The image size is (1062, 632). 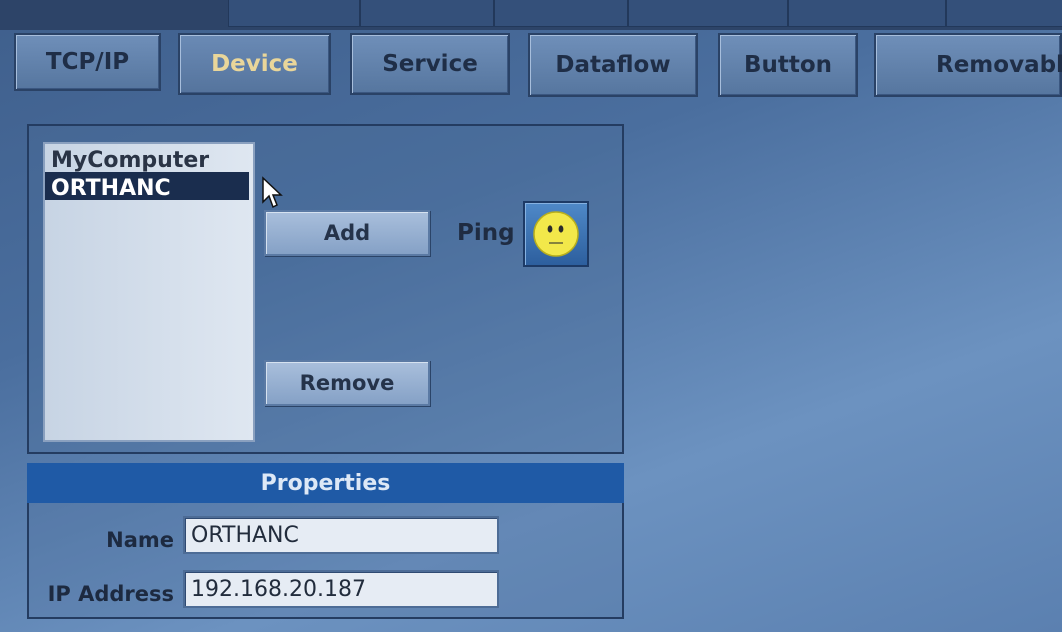 What do you see at coordinates (110, 594) in the screenshot?
I see `ip-address-label: IP Address` at bounding box center [110, 594].